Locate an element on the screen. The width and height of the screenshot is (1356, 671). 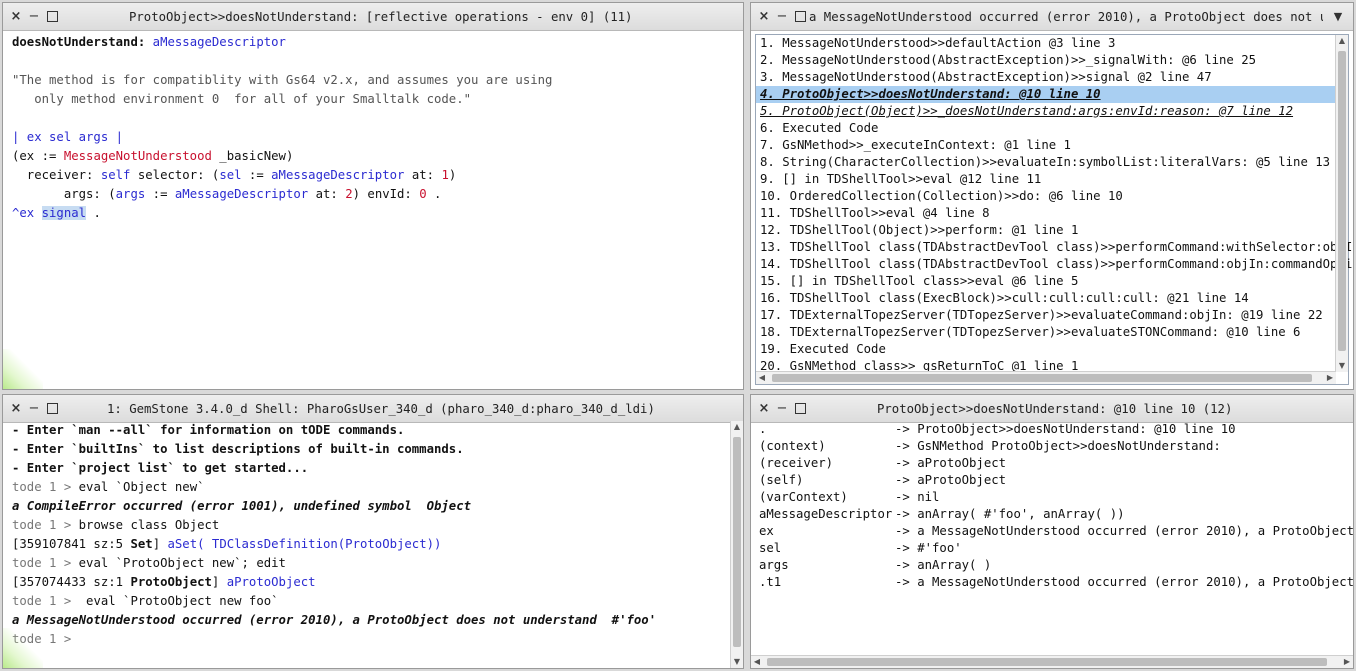
inspector-row: args -> anArray( ) is located at coordinates (1052, 565).